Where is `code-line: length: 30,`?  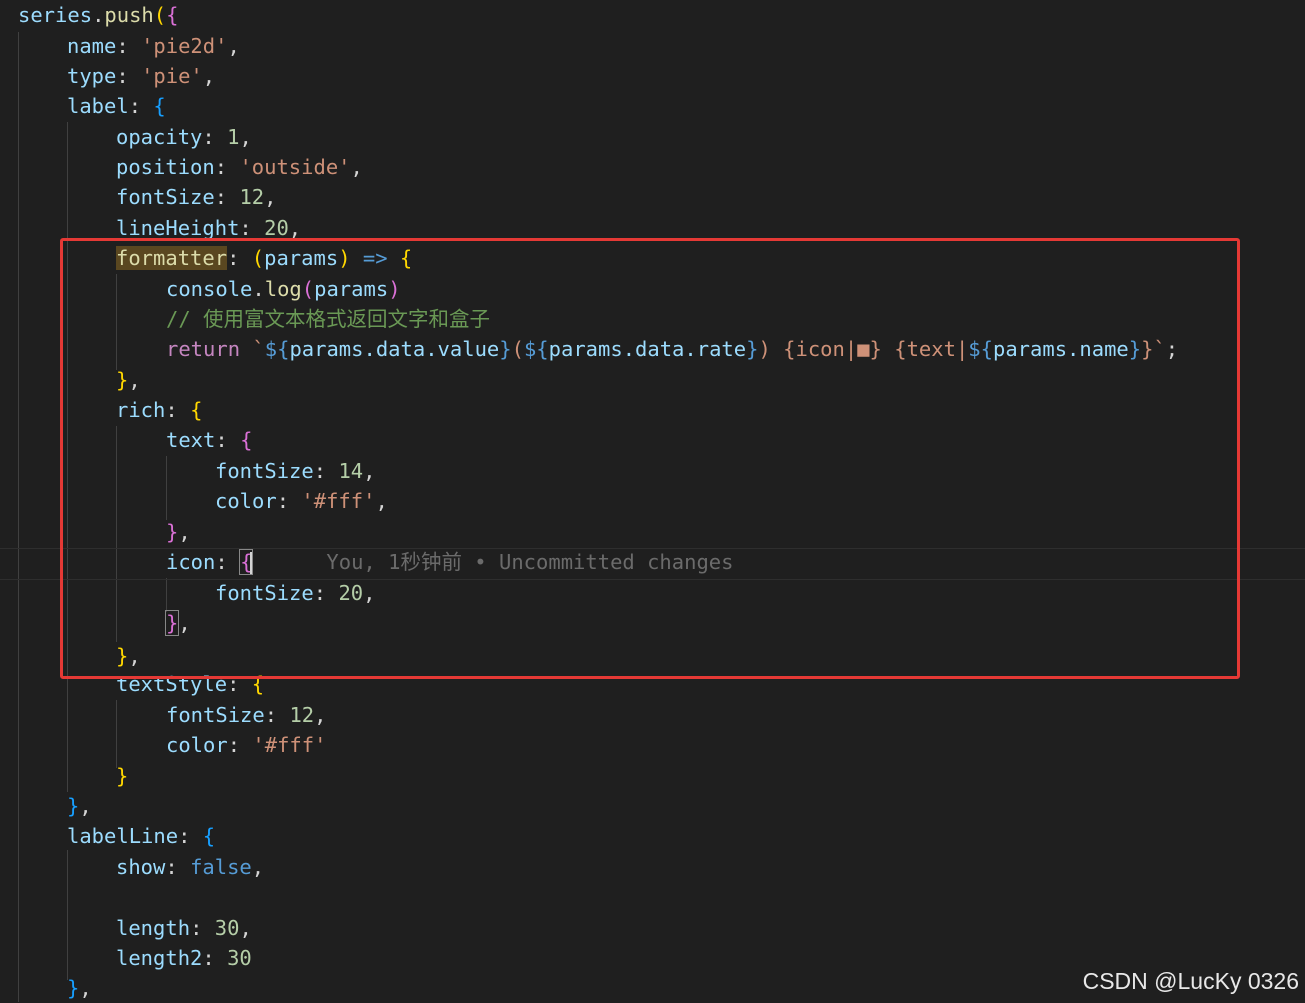 code-line: length: 30, is located at coordinates (184, 928).